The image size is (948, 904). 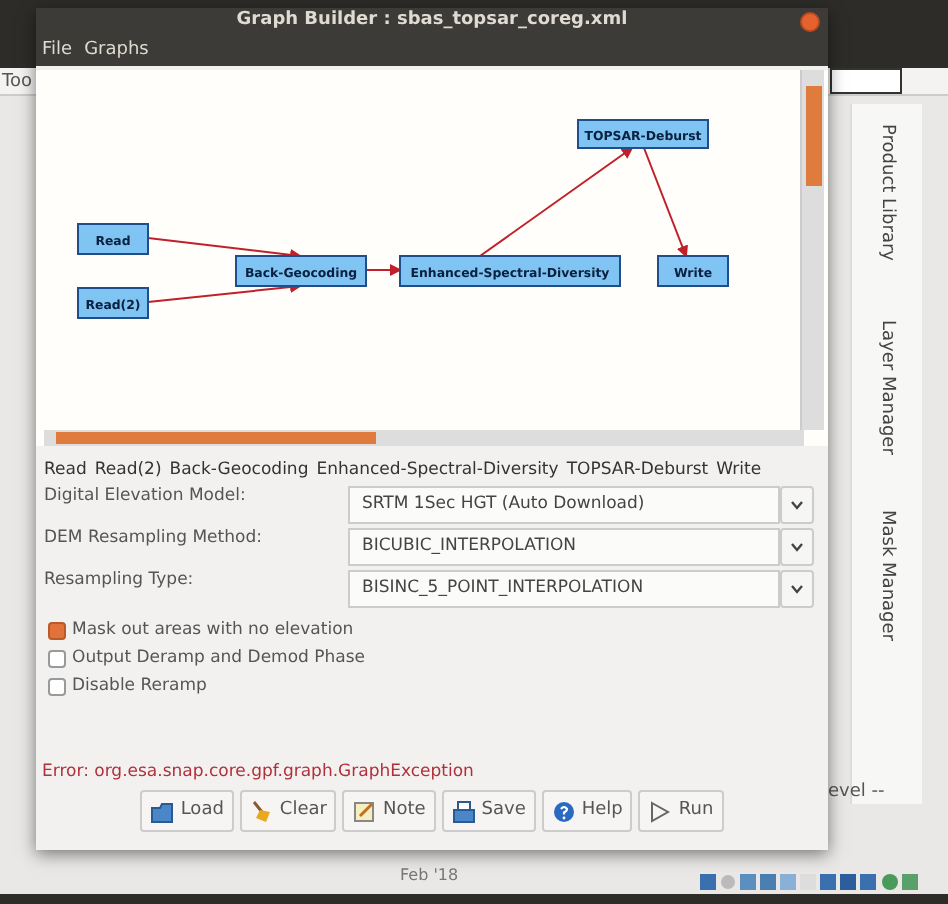 What do you see at coordinates (219, 659) in the screenshot?
I see `checkbox-label: Output Deramp and Demod Phase` at bounding box center [219, 659].